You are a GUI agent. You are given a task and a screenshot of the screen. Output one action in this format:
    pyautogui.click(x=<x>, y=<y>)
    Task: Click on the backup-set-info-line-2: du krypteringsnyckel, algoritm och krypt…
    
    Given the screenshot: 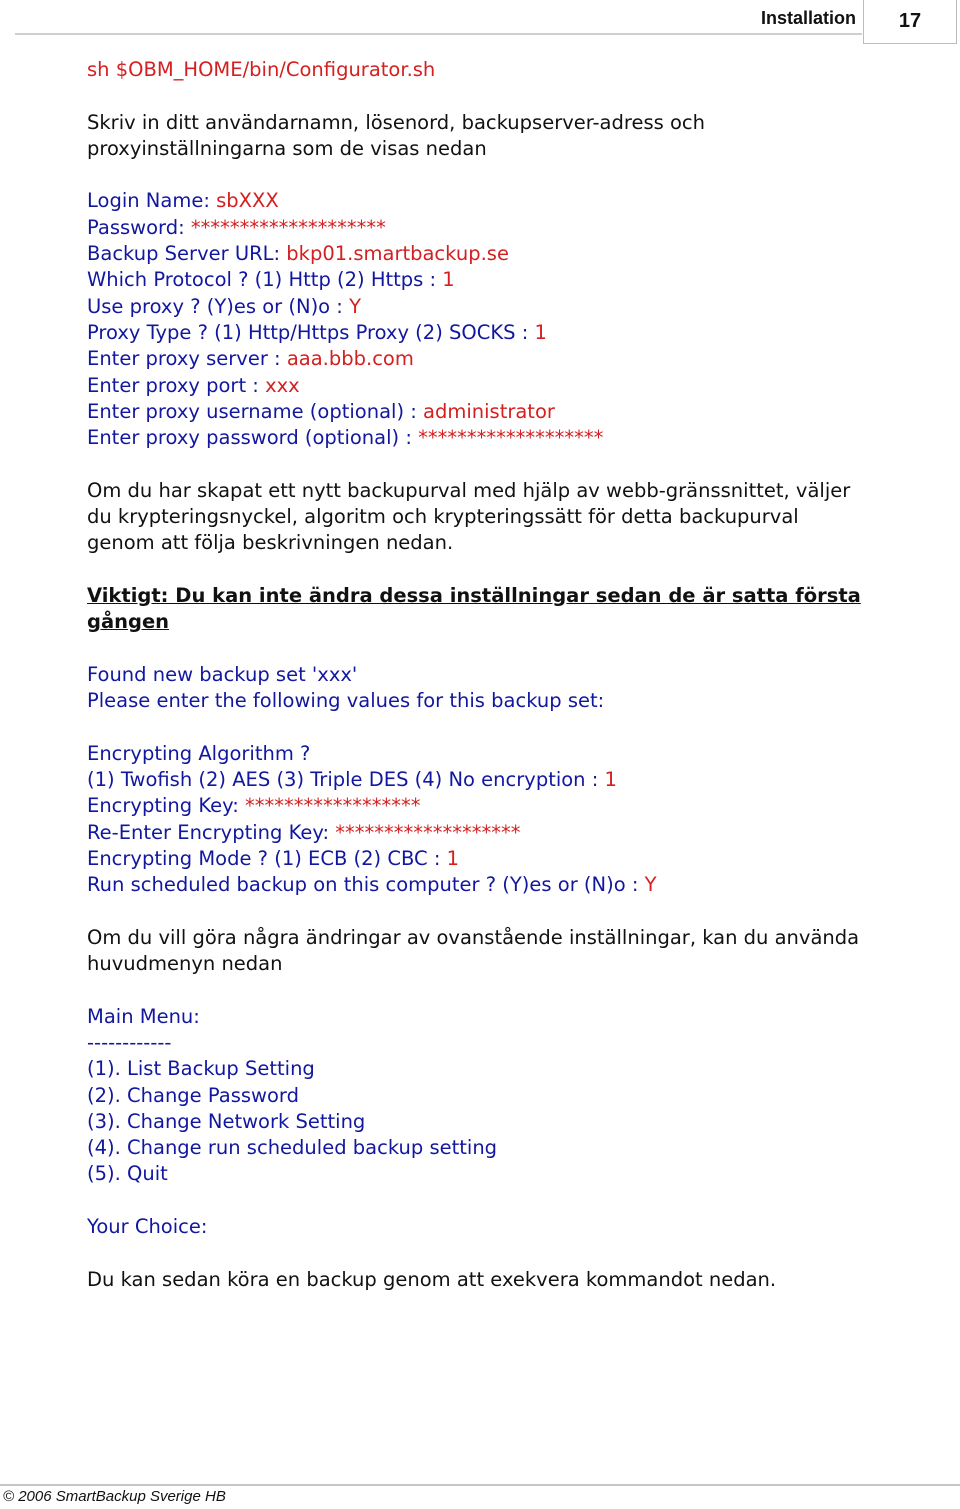 What is the action you would take?
    pyautogui.click(x=443, y=517)
    